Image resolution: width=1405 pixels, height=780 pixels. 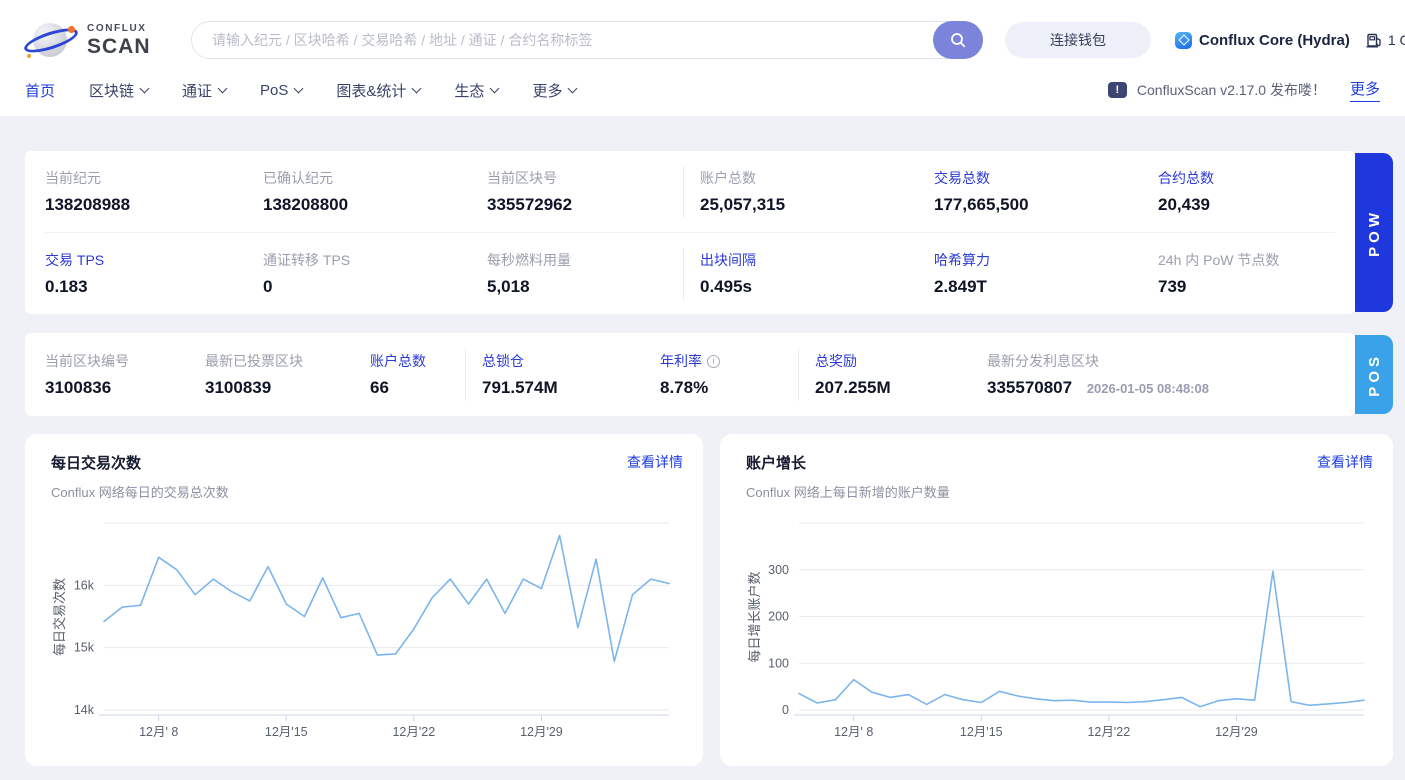 I want to click on stat-transaction-tps: 交易 TPS 0.183, so click(x=75, y=274).